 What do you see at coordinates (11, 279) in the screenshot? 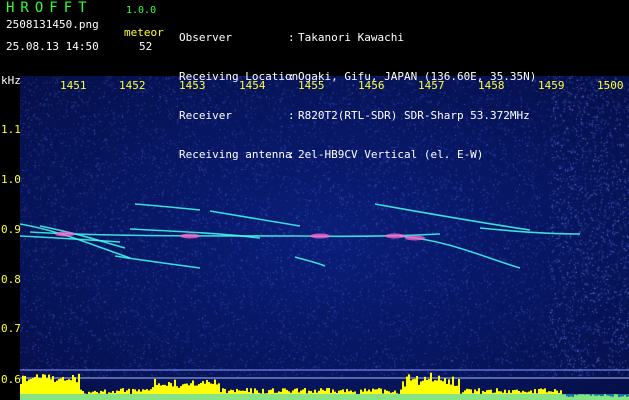
I see `y-tick-label: 0.8` at bounding box center [11, 279].